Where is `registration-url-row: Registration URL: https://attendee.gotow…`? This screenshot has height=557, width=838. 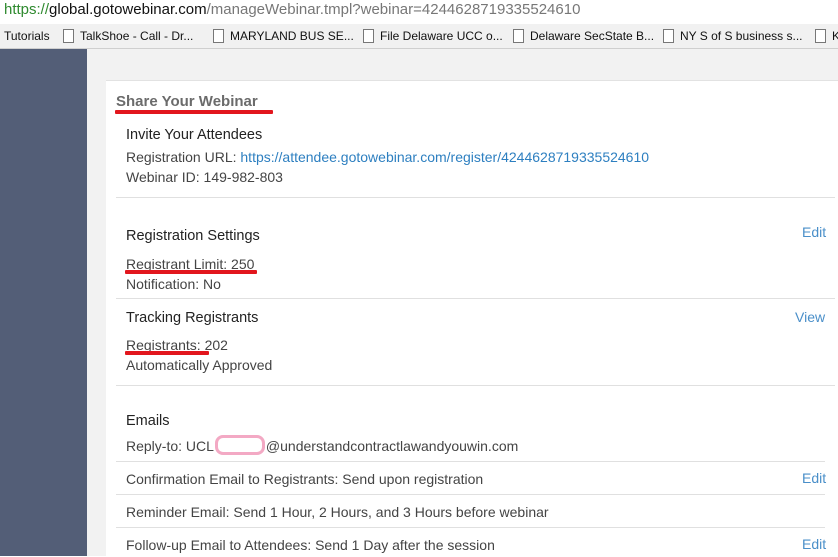
registration-url-row: Registration URL: https://attendee.gotow… is located at coordinates (387, 157).